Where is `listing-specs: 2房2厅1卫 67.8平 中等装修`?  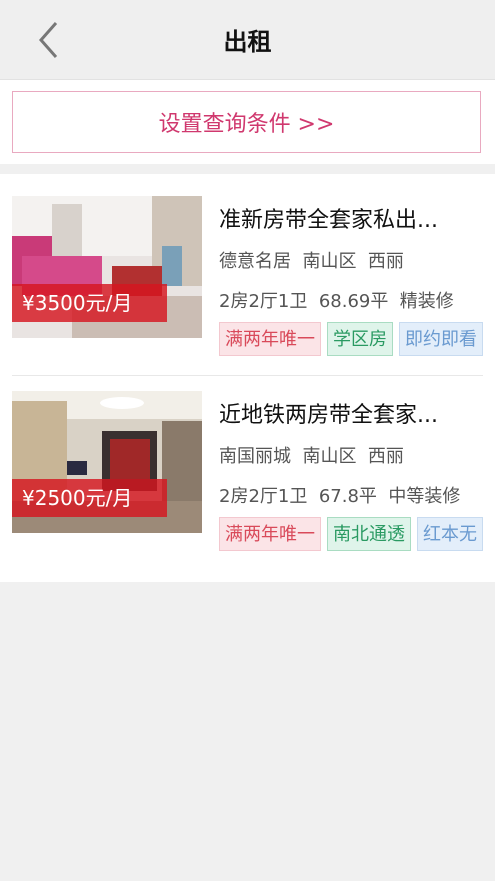
listing-specs: 2房2厅1卫 67.8平 中等装修 is located at coordinates (339, 495).